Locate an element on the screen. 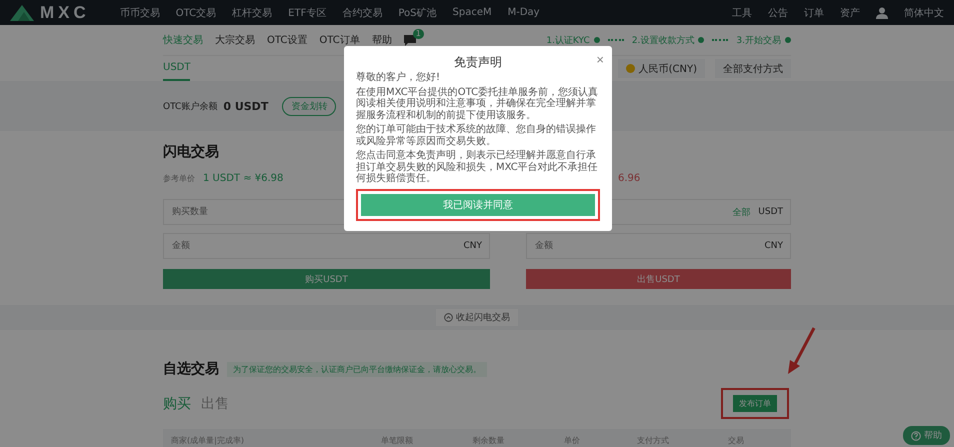 The height and width of the screenshot is (447, 954). annotation-arrow is located at coordinates (801, 351).